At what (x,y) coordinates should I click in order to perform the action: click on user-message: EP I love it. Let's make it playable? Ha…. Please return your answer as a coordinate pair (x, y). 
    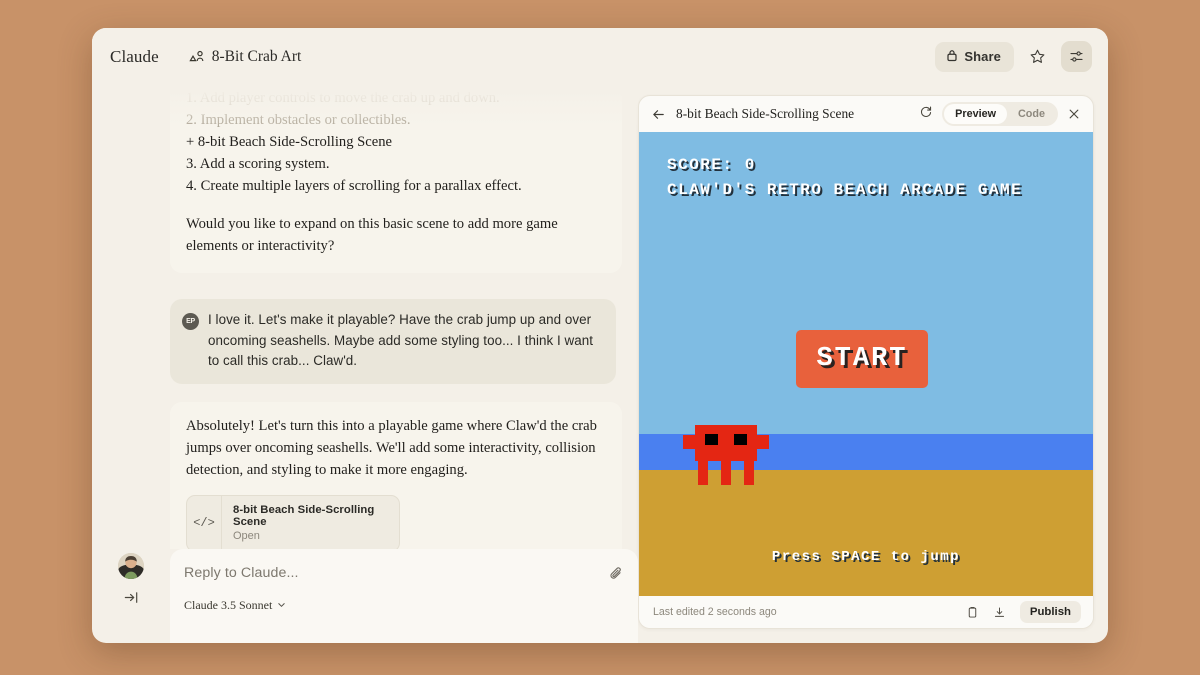
    Looking at the image, I should click on (393, 341).